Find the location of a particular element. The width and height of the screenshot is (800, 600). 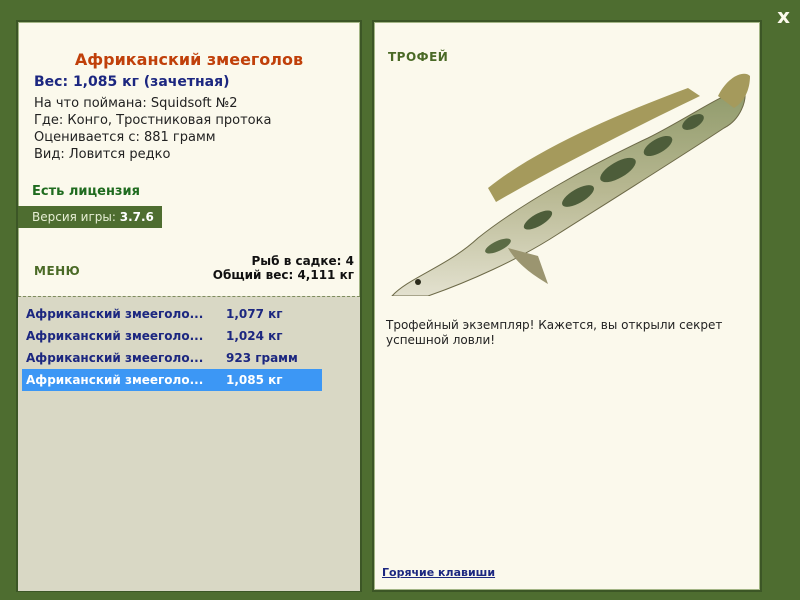

fish-count: Рыб в садке: 4 is located at coordinates (303, 261).